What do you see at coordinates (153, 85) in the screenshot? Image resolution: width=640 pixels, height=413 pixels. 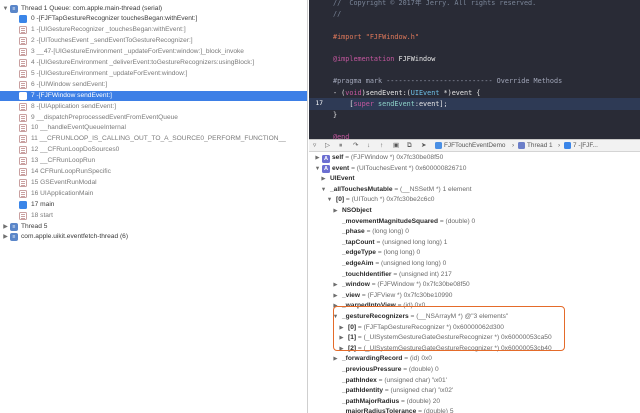 I see `stack-frame-row: 6 -[UIWindow sendEvent:]` at bounding box center [153, 85].